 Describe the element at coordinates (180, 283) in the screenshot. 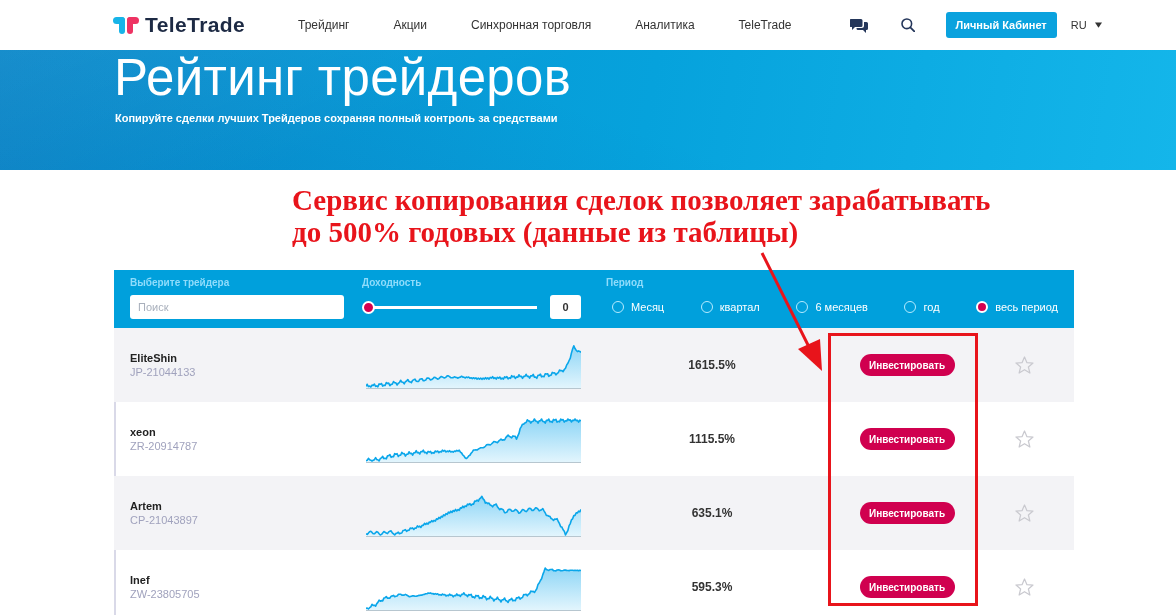

I see `filter-label: Выберите трейдера` at that location.